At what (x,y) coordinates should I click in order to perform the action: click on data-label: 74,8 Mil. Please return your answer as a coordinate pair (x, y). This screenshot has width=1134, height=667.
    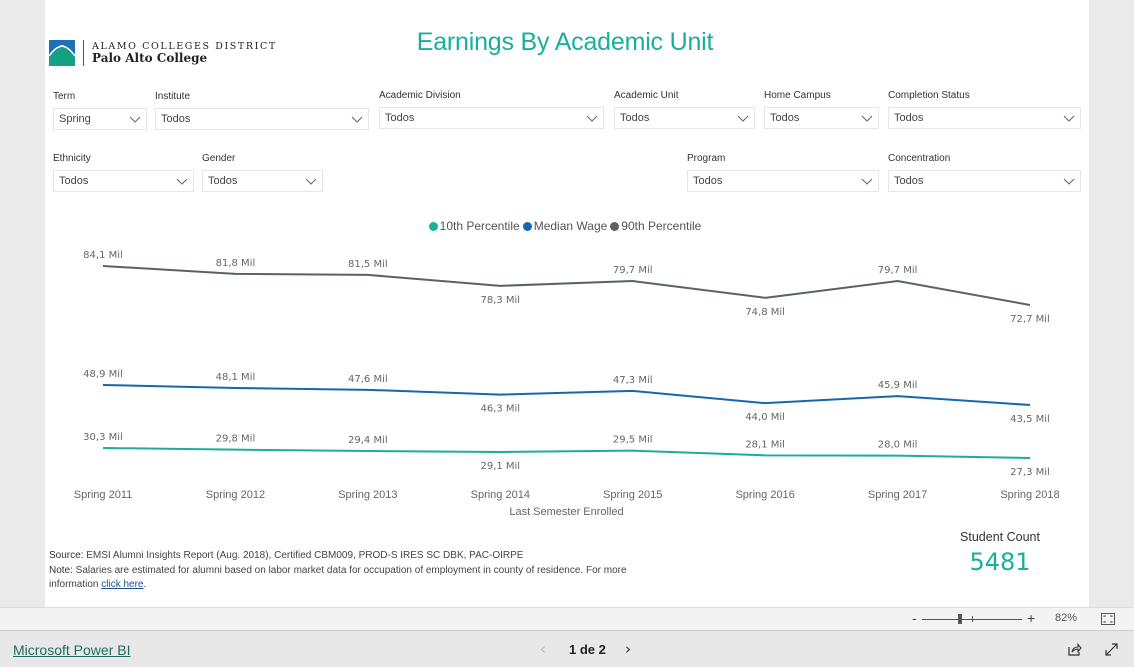
    Looking at the image, I should click on (765, 312).